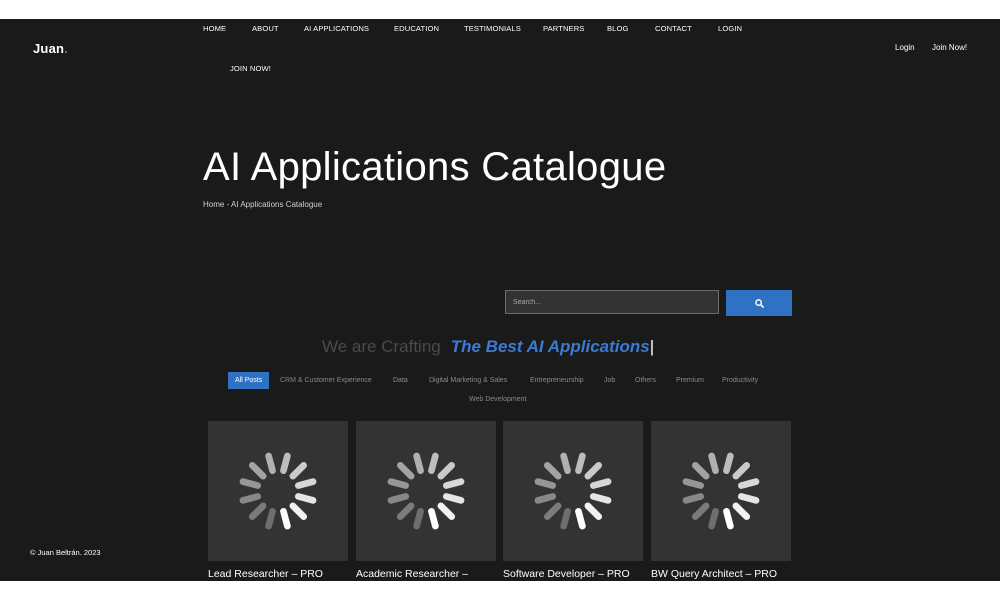  I want to click on filter-web-development: Web Development, so click(497, 399).